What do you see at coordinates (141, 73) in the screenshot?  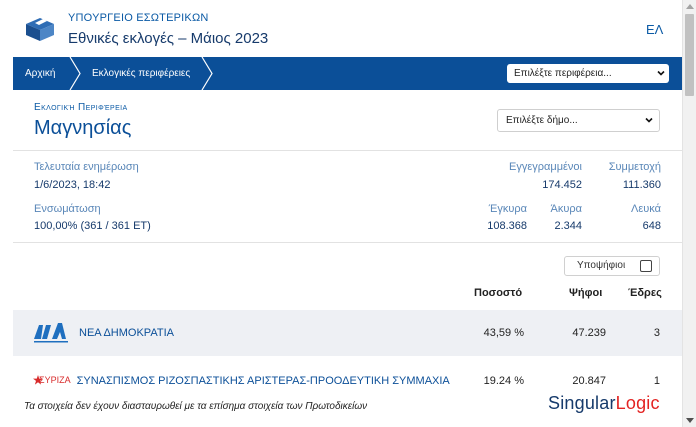 I see `breadcrumb-regions: Εκλογικές περιφέρειες` at bounding box center [141, 73].